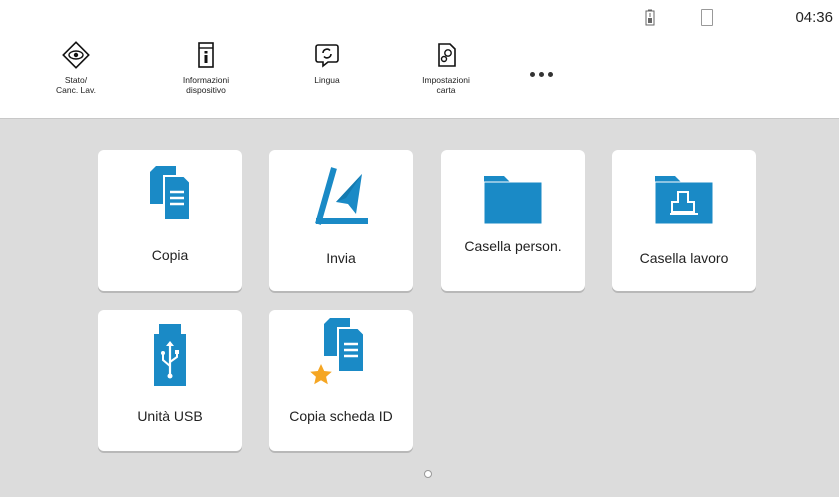 This screenshot has width=839, height=497. I want to click on language-label: Lingua, so click(327, 80).